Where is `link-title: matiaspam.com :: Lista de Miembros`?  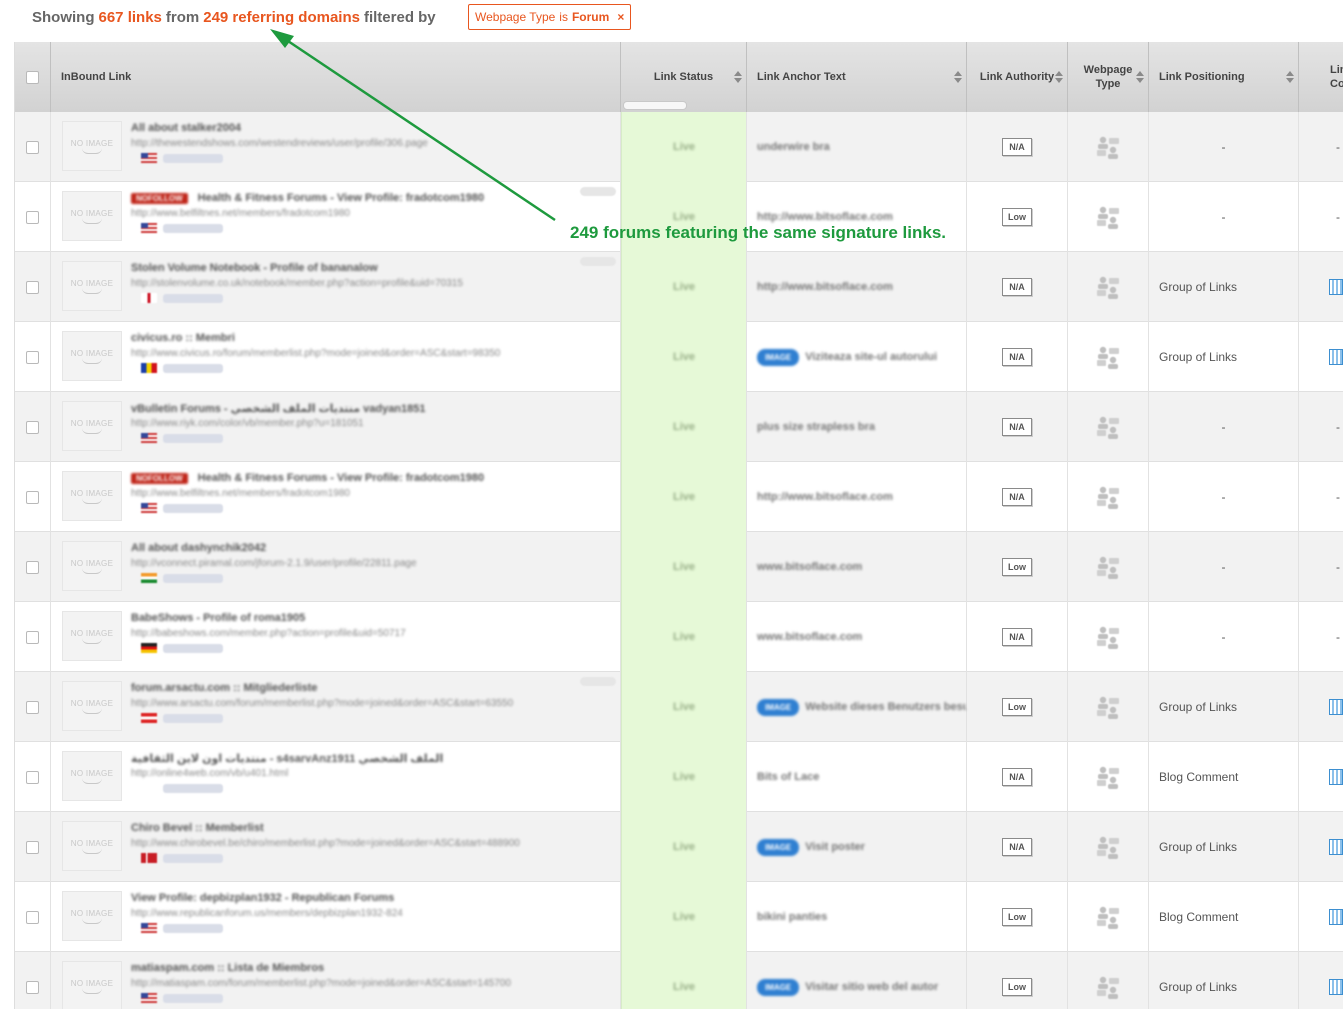
link-title: matiaspam.com :: Lista de Miembros is located at coordinates (227, 968).